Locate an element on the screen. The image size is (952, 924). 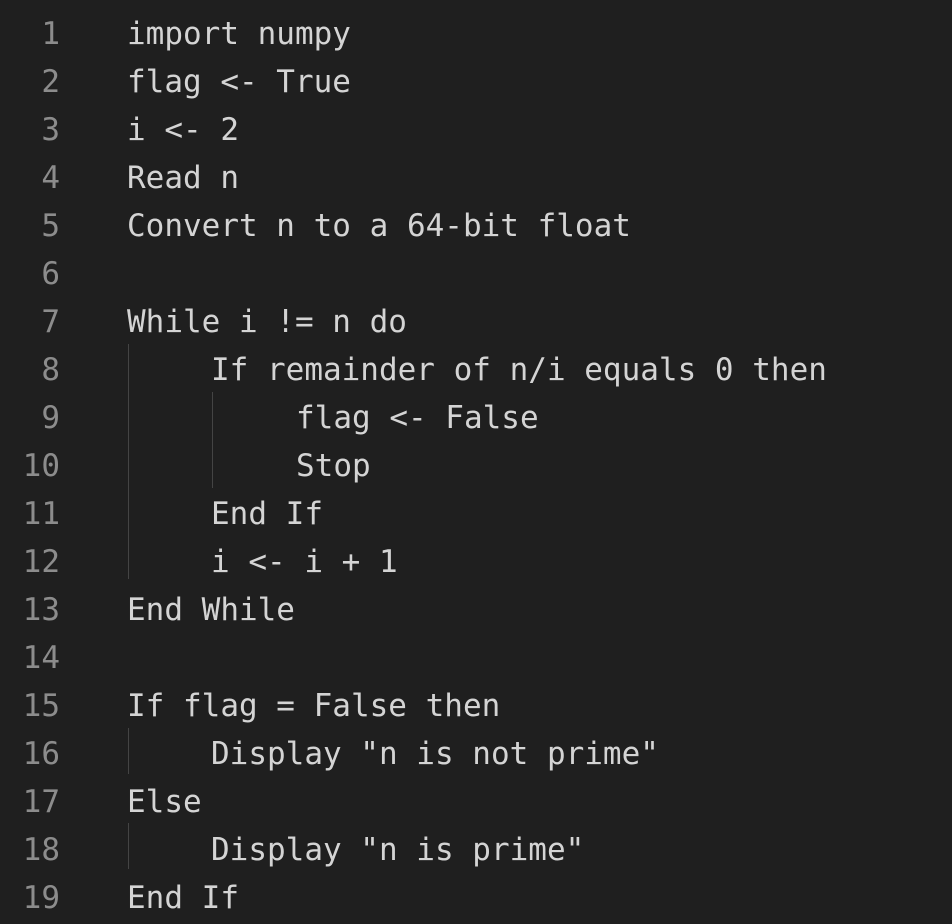
code-line: 15 If flag = False then is located at coordinates (476, 706).